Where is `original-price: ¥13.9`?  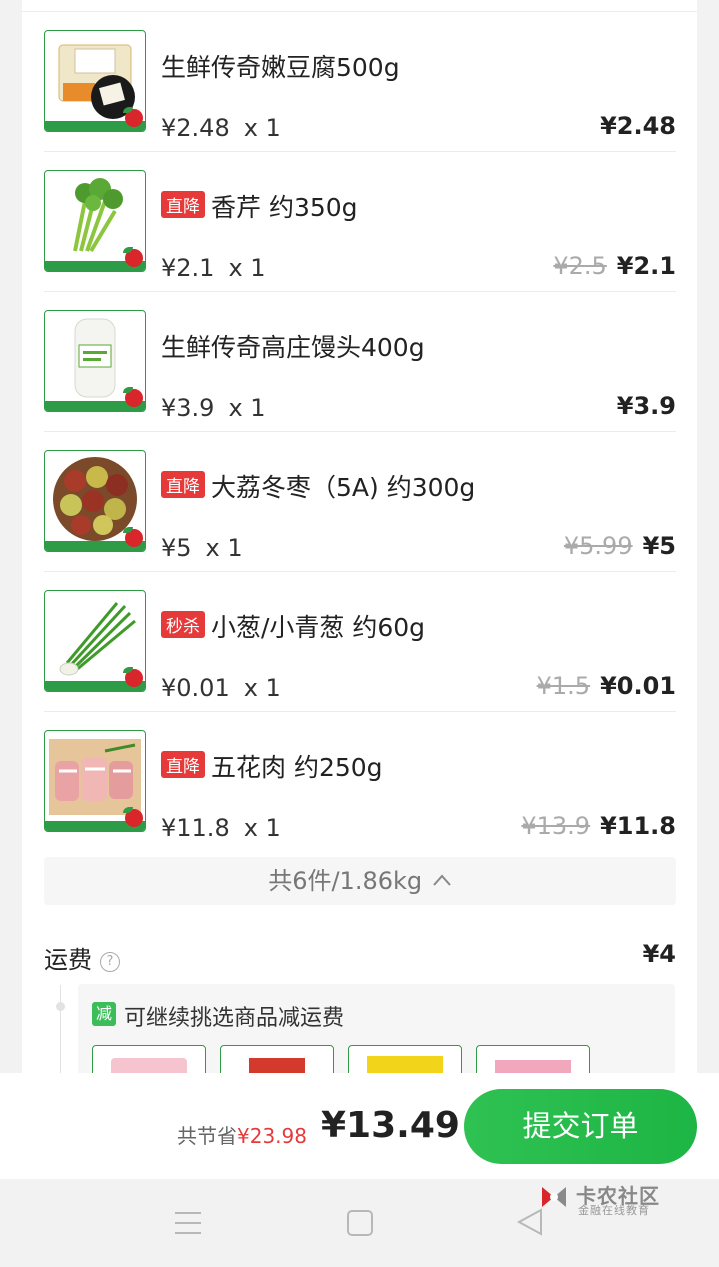
original-price: ¥13.9 is located at coordinates (556, 826).